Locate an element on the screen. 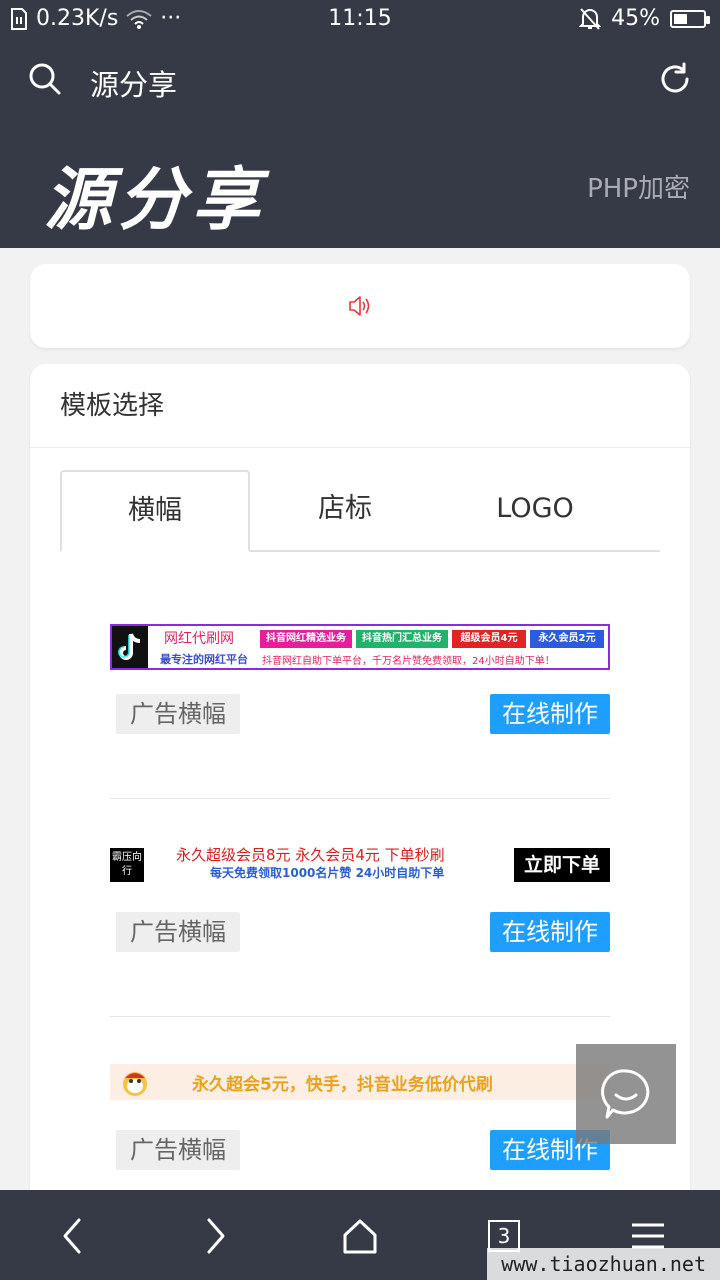  card-title: 模板选择 is located at coordinates (360, 406).